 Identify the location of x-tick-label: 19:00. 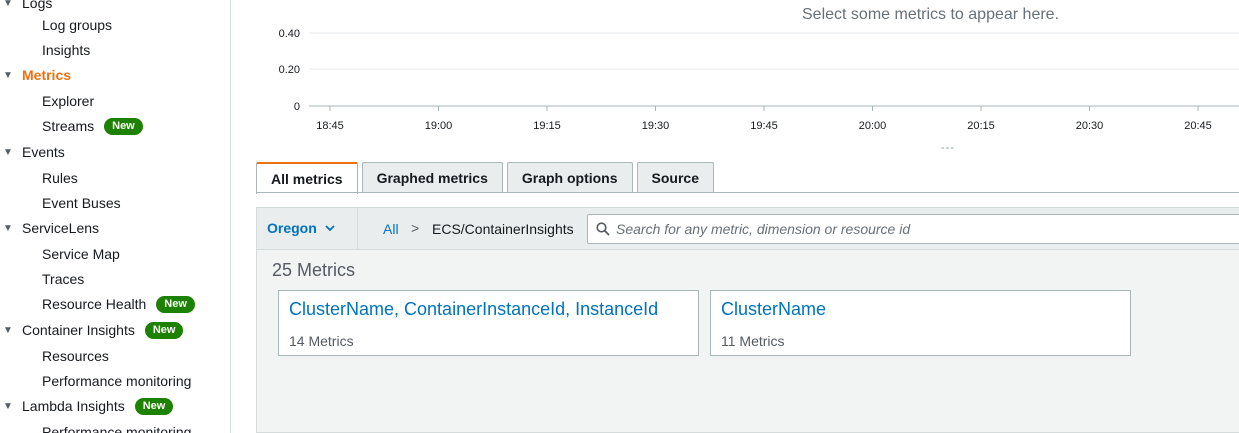
(439, 126).